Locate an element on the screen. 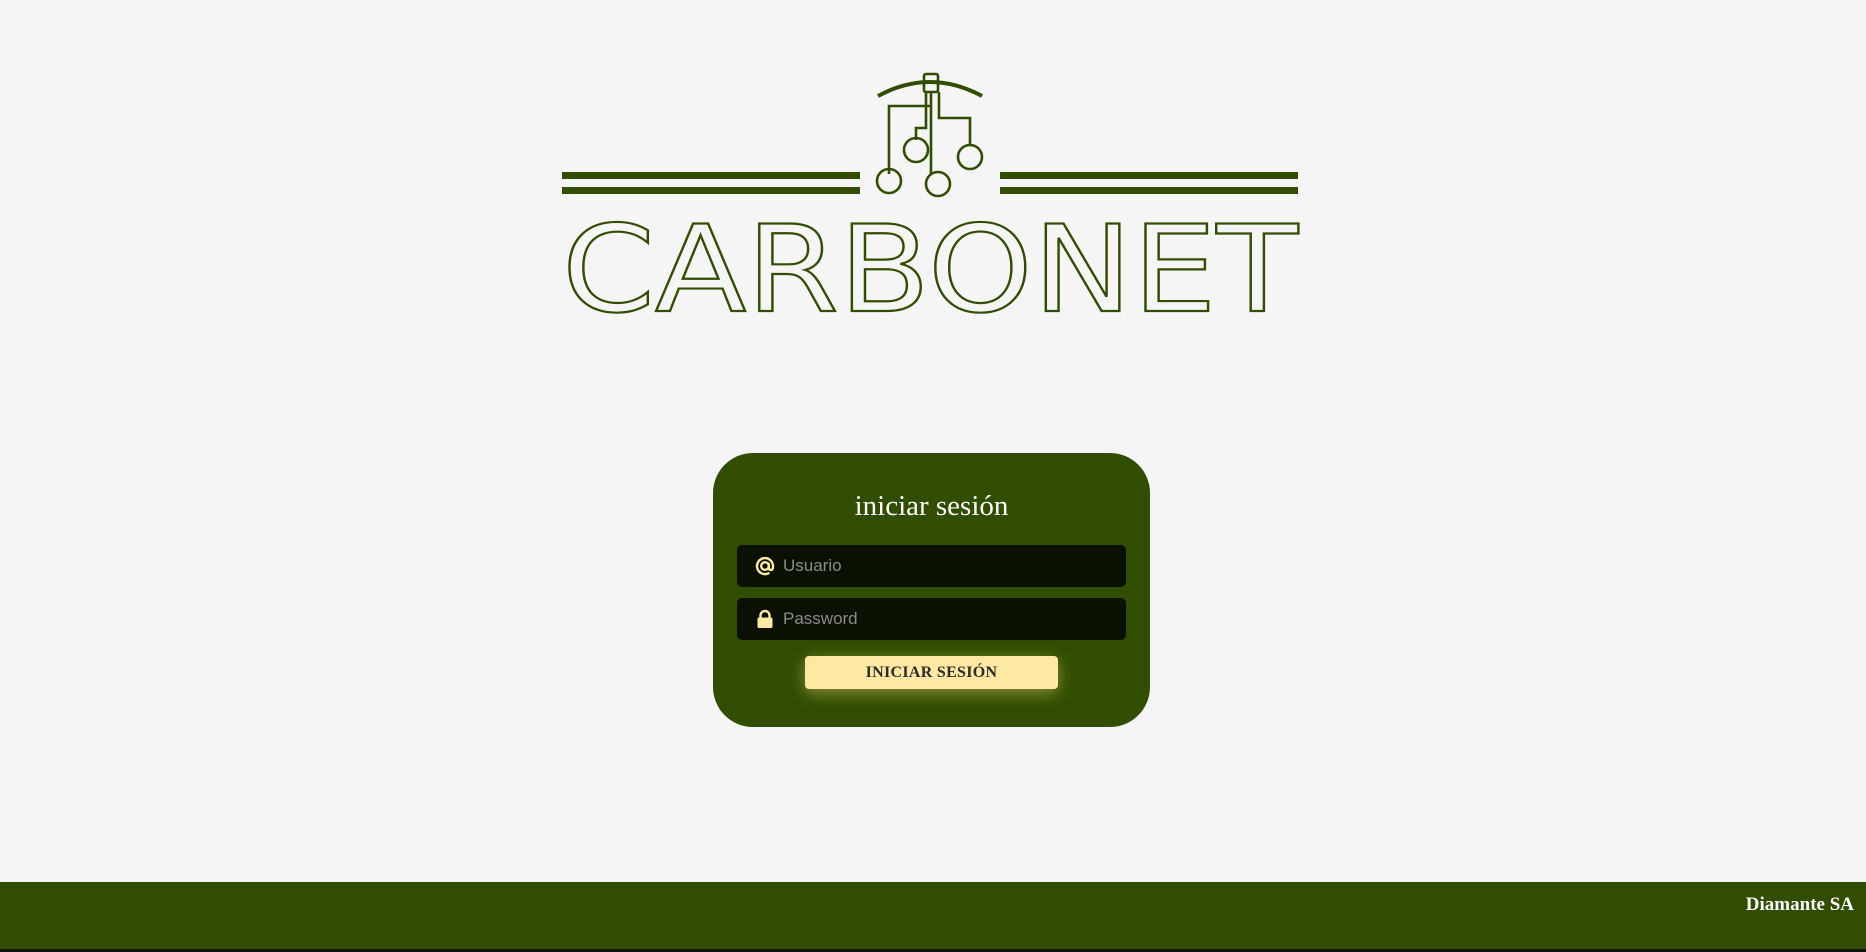  login-title: iniciar sesión is located at coordinates (931, 506).